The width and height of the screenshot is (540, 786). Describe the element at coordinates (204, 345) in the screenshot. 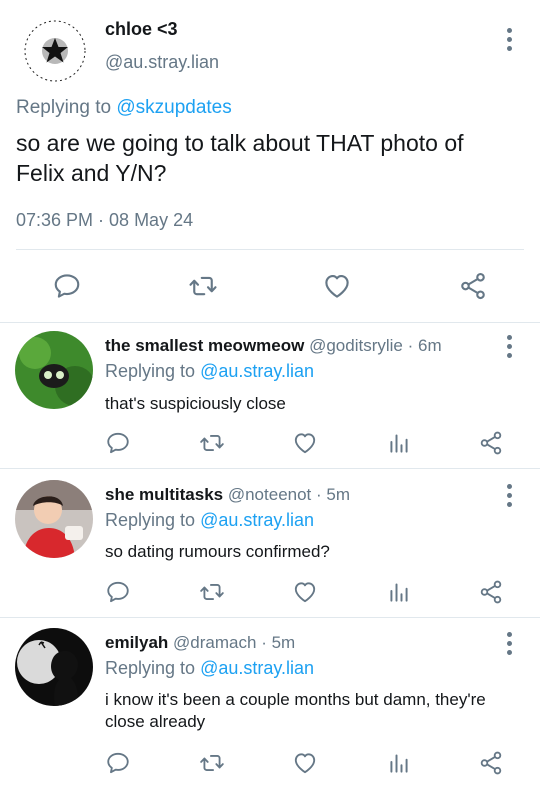

I see `display-name: the smallest meowmeow` at that location.